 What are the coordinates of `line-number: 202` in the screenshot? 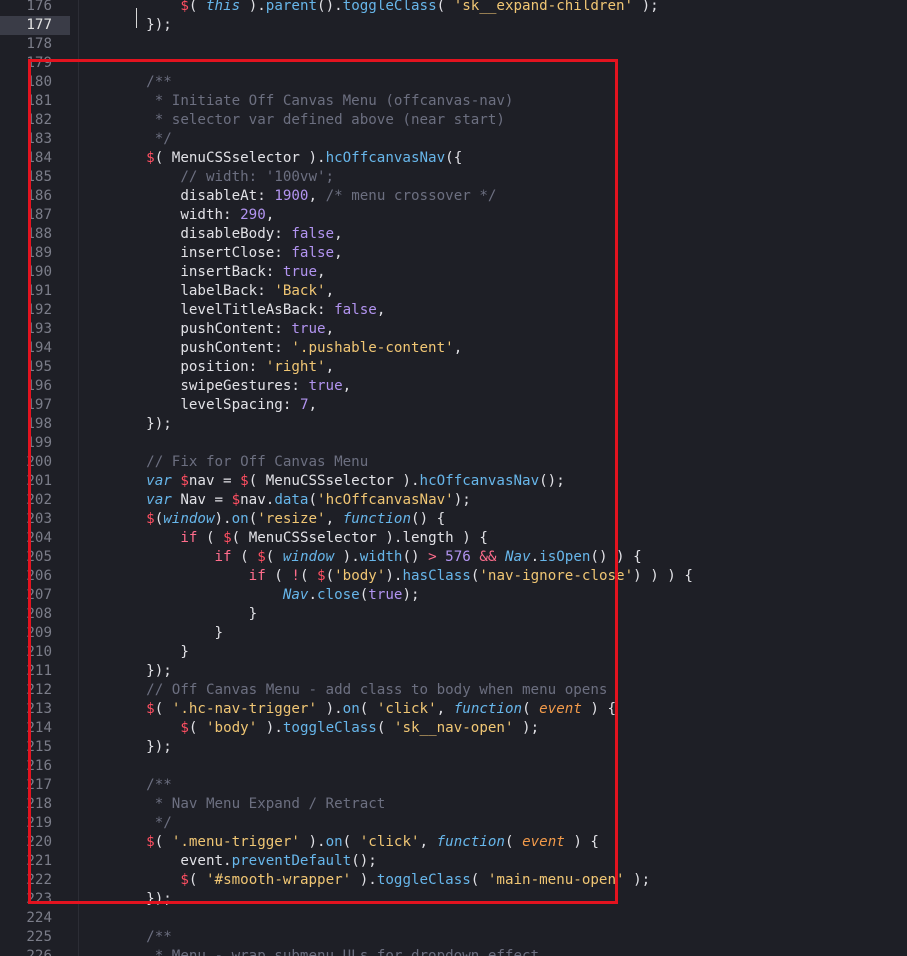 It's located at (39, 500).